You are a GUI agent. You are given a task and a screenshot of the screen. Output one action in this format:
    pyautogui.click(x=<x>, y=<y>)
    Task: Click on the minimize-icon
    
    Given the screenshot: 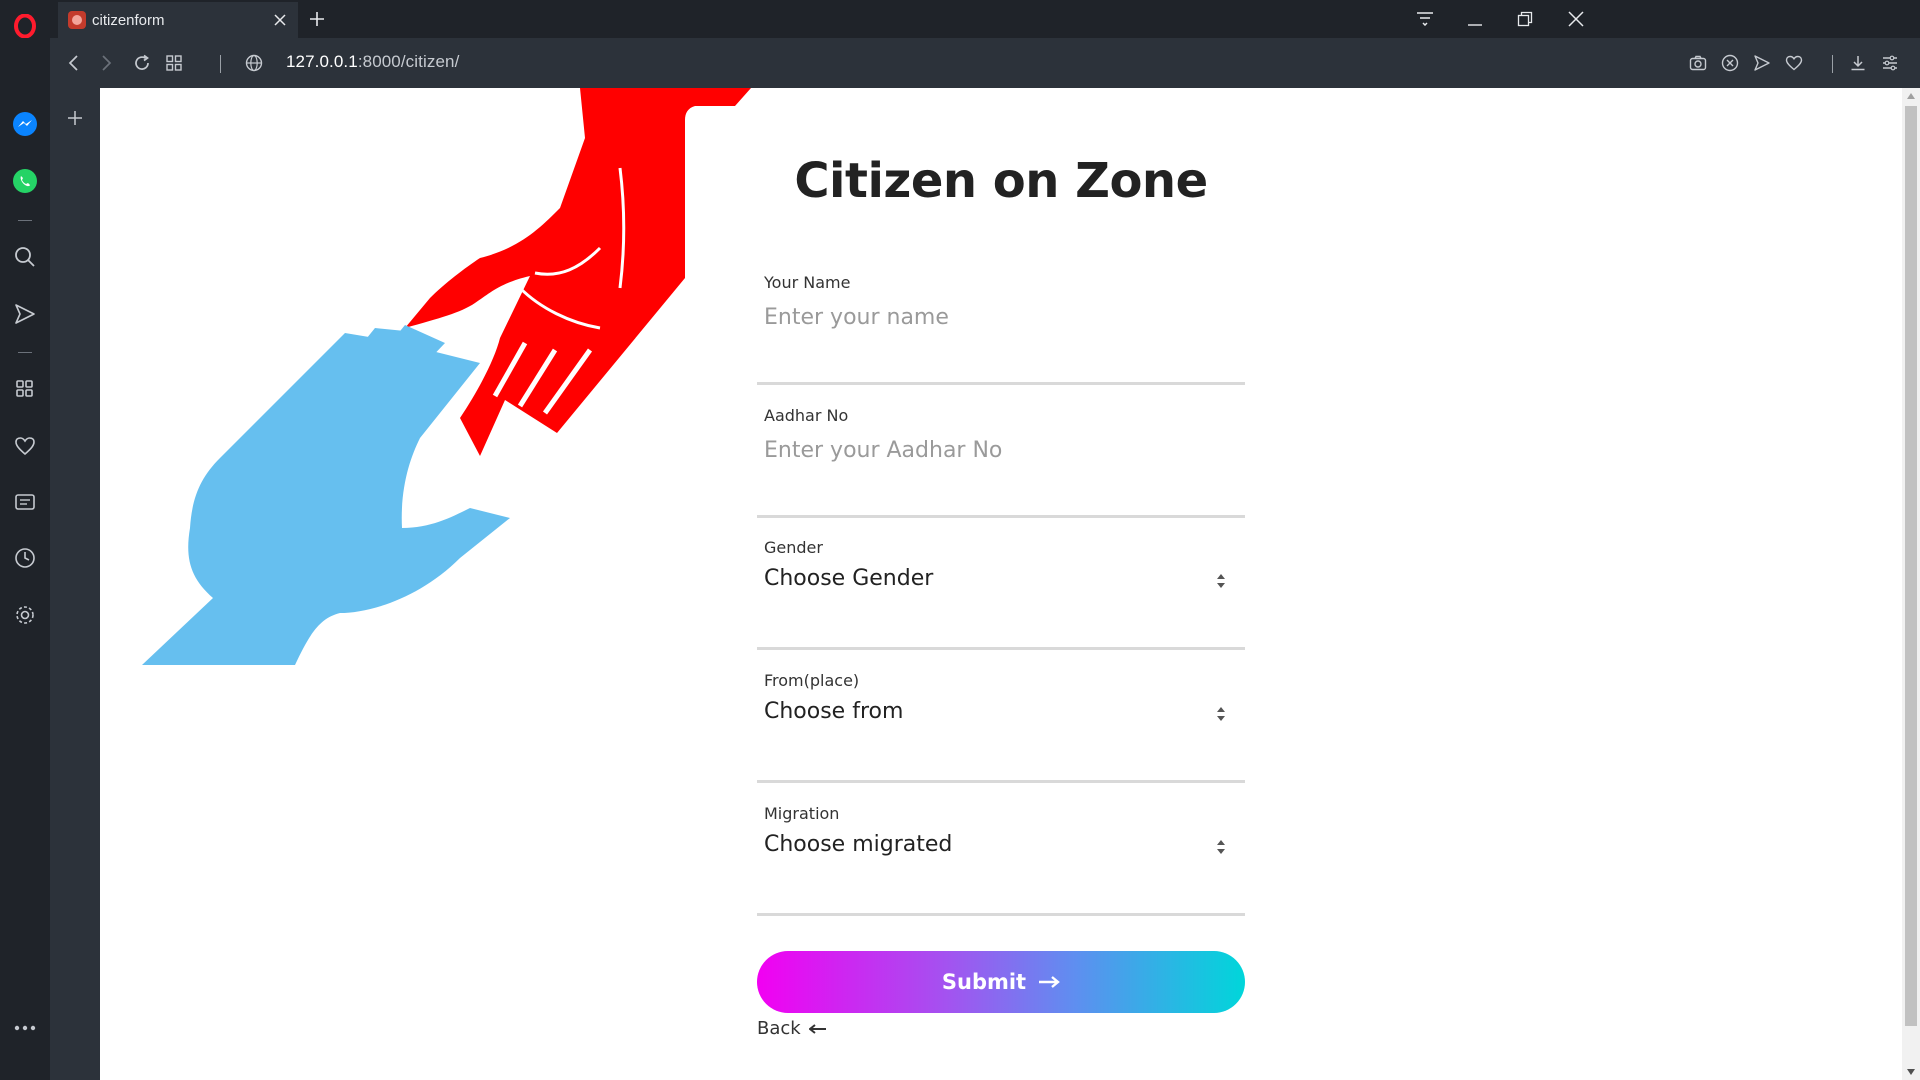 What is the action you would take?
    pyautogui.click(x=1475, y=19)
    